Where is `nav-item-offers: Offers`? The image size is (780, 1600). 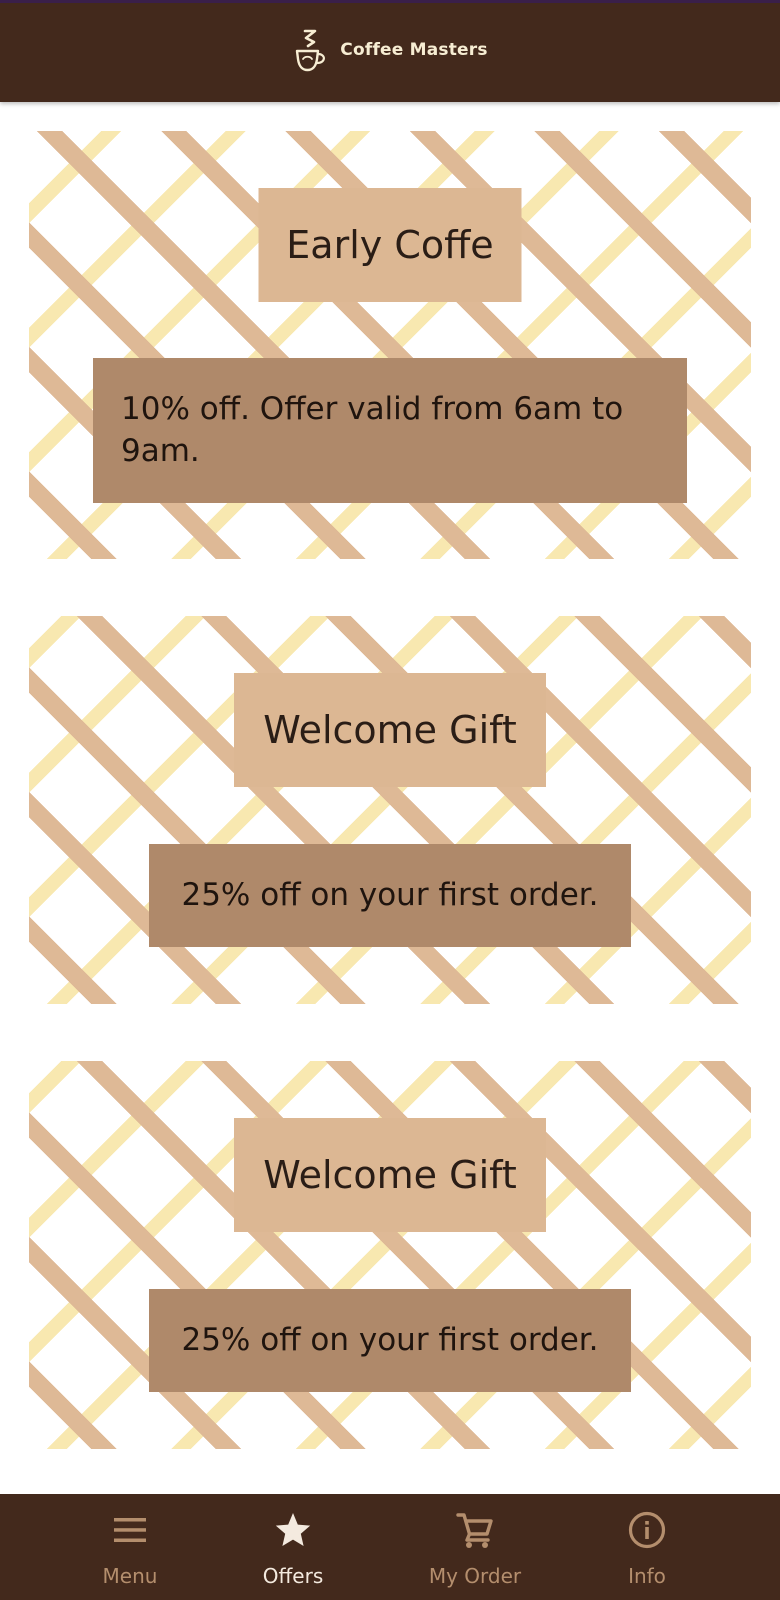
nav-item-offers: Offers is located at coordinates (293, 1547).